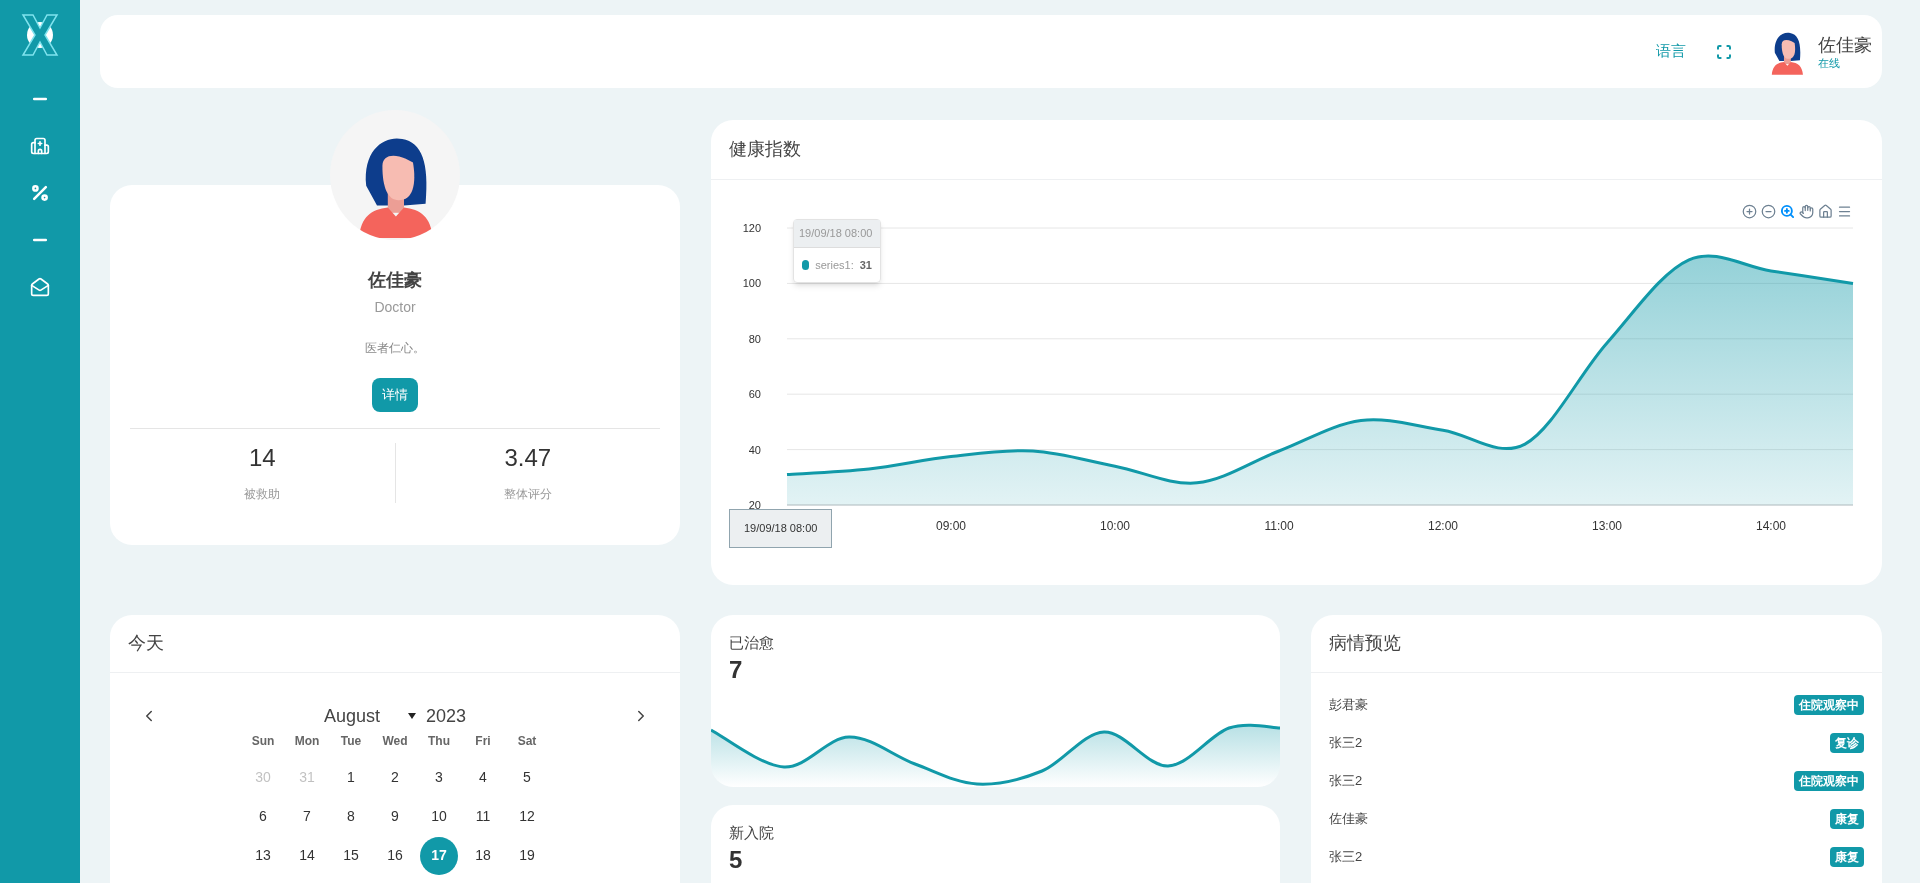 This screenshot has width=1920, height=883. I want to click on calendar-day: 18, so click(483, 855).